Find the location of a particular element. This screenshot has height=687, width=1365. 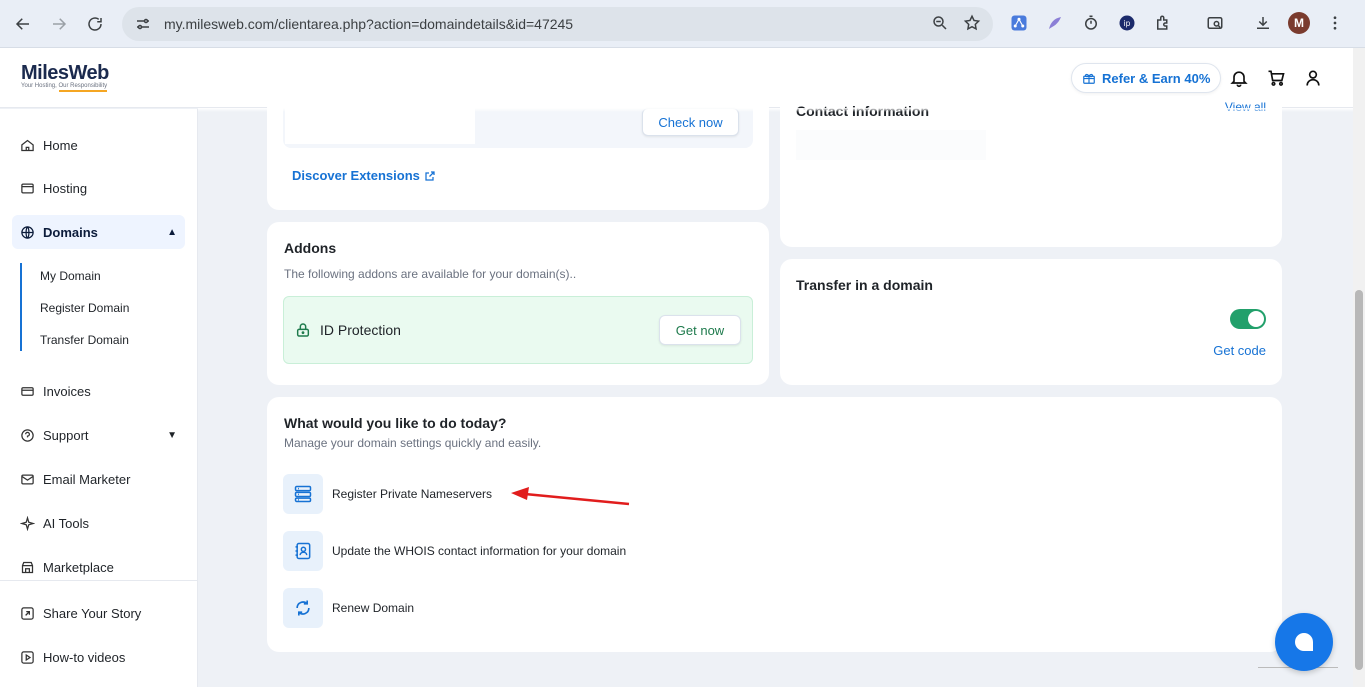

discover-extensions-label: Discover Extensions is located at coordinates (356, 175).